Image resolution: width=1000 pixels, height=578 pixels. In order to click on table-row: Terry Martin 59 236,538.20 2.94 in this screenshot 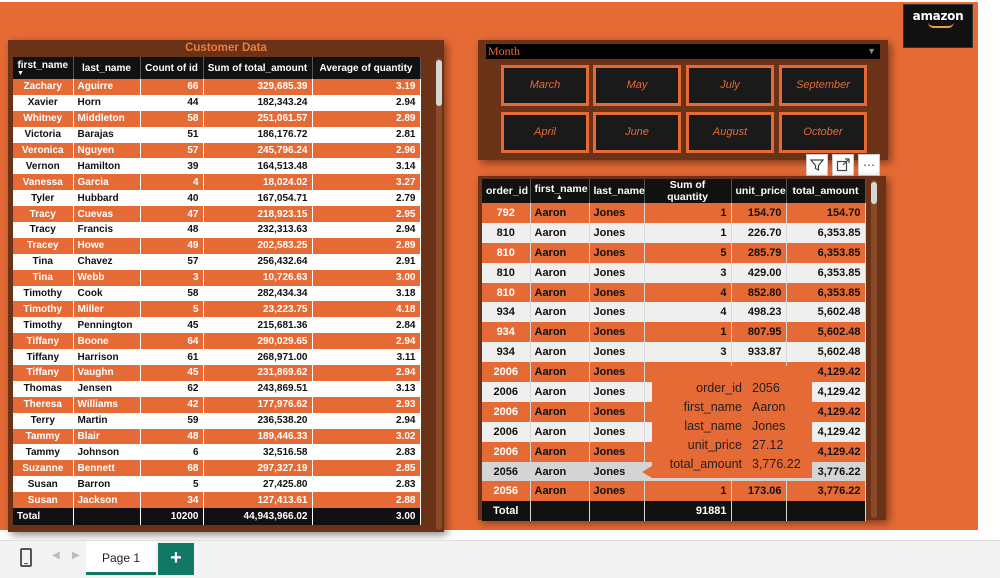, I will do `click(217, 420)`.